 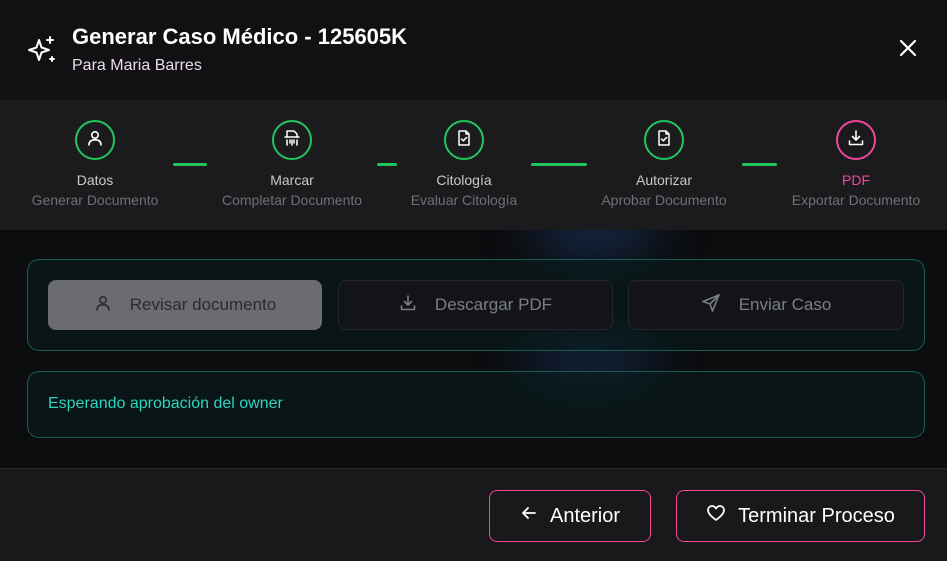 I want to click on previous-button: Anterior, so click(x=570, y=516).